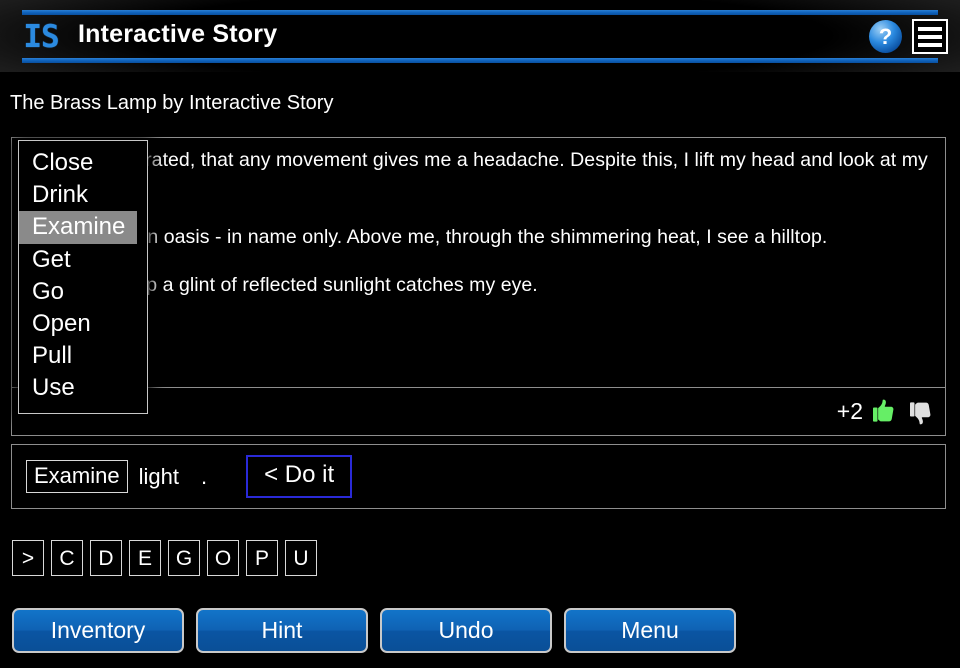 This screenshot has width=960, height=668. I want to click on letter-key-e: E, so click(145, 558).